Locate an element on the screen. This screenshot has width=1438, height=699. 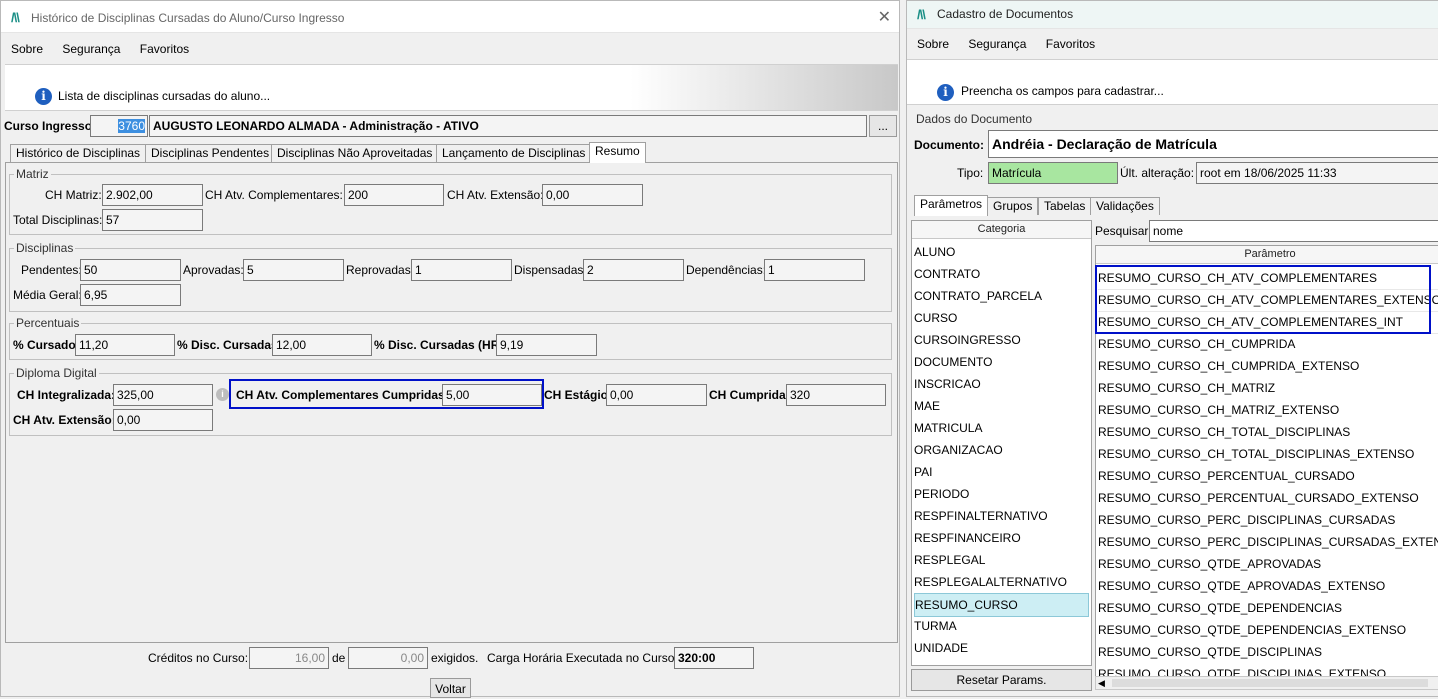
tab-pendentes: Disciplinas Pendentes is located at coordinates (210, 153).